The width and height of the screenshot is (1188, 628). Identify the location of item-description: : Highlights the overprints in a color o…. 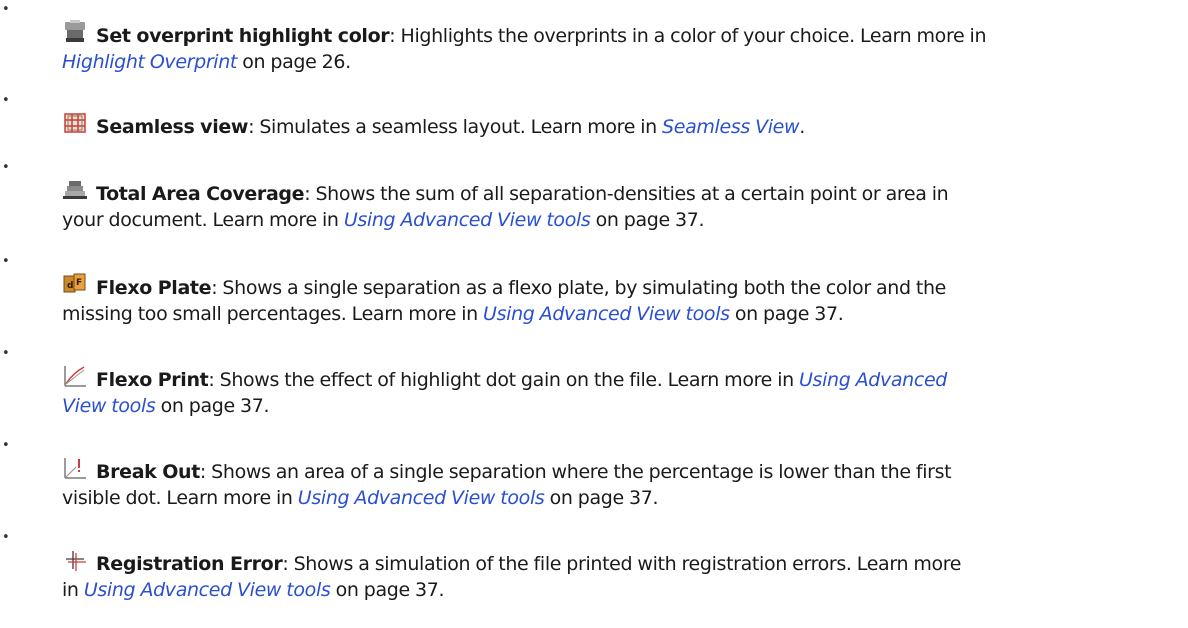
(688, 36).